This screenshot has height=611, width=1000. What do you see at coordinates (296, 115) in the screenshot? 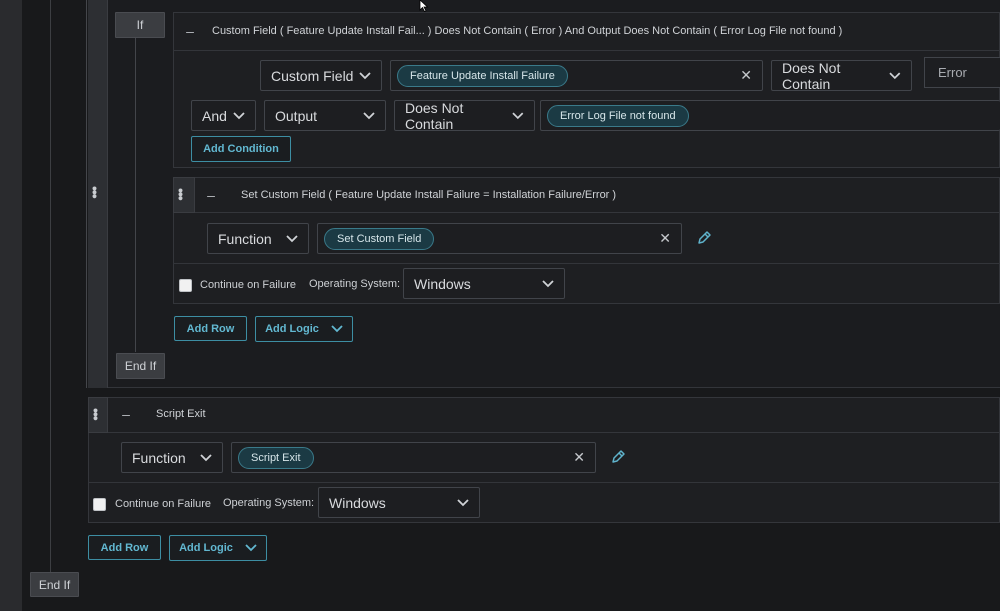
I see `field-select-2-value: Output` at bounding box center [296, 115].